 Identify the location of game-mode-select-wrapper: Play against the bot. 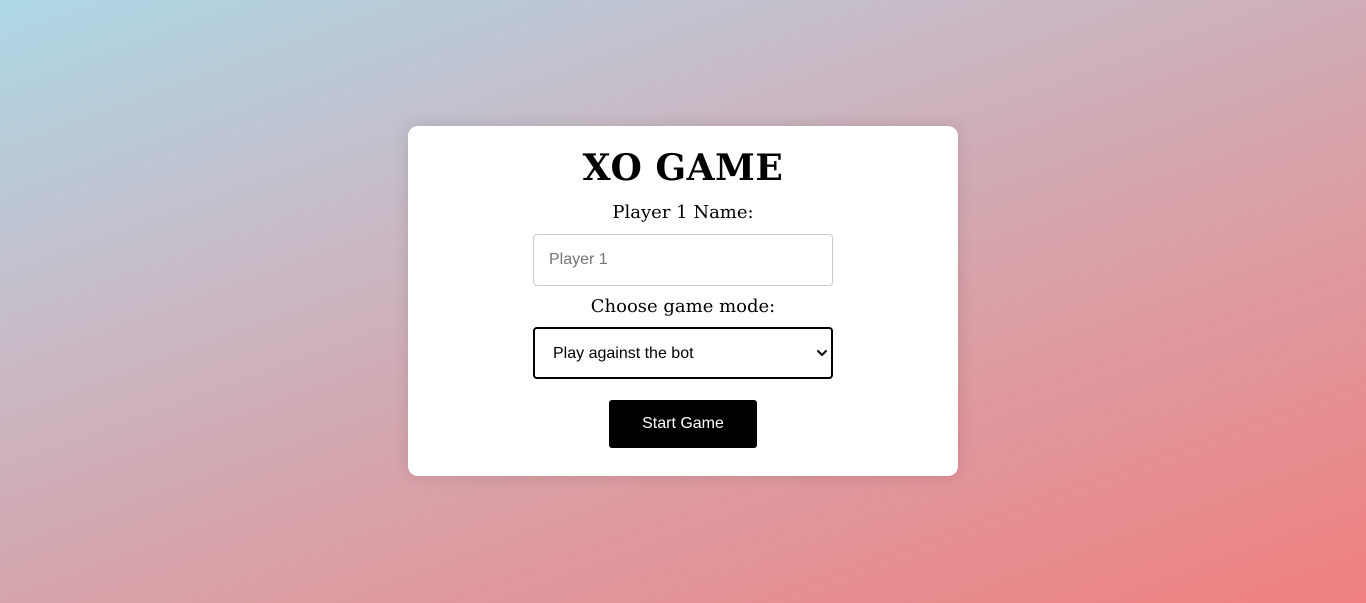
(683, 353).